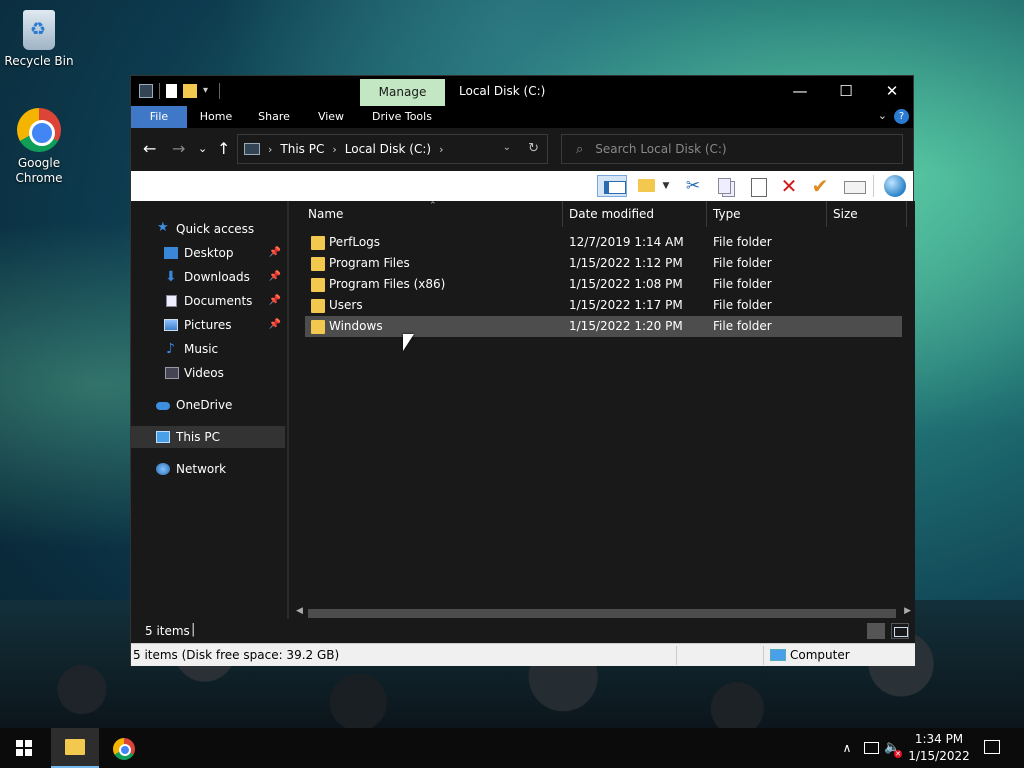 This screenshot has width=1024, height=768. What do you see at coordinates (820, 186) in the screenshot?
I see `checkmark-icon: ✔` at bounding box center [820, 186].